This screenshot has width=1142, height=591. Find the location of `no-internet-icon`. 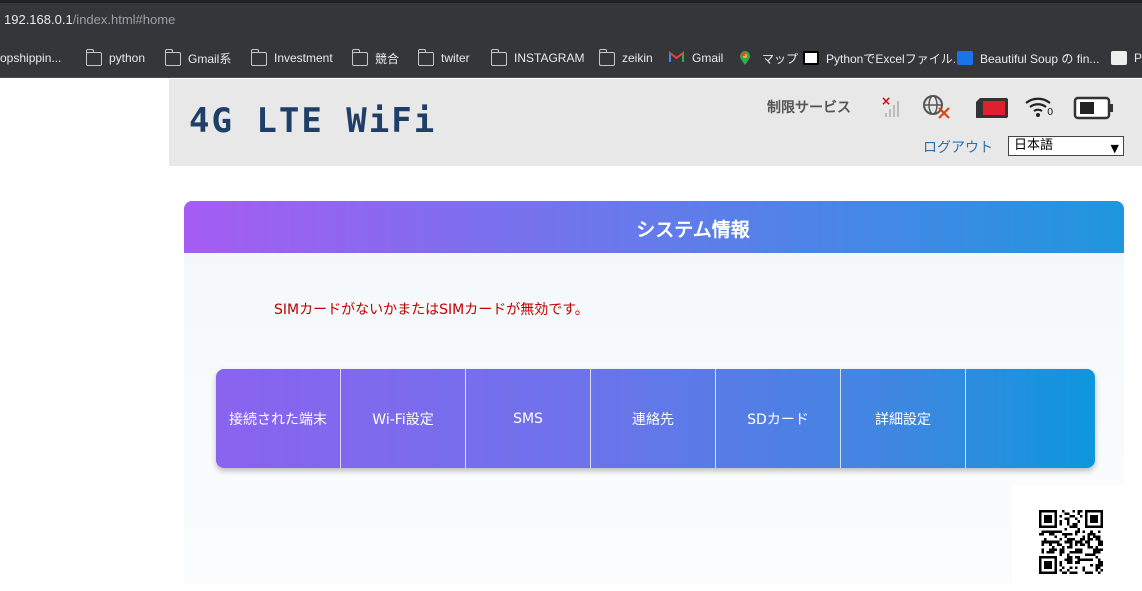

no-internet-icon is located at coordinates (937, 109).